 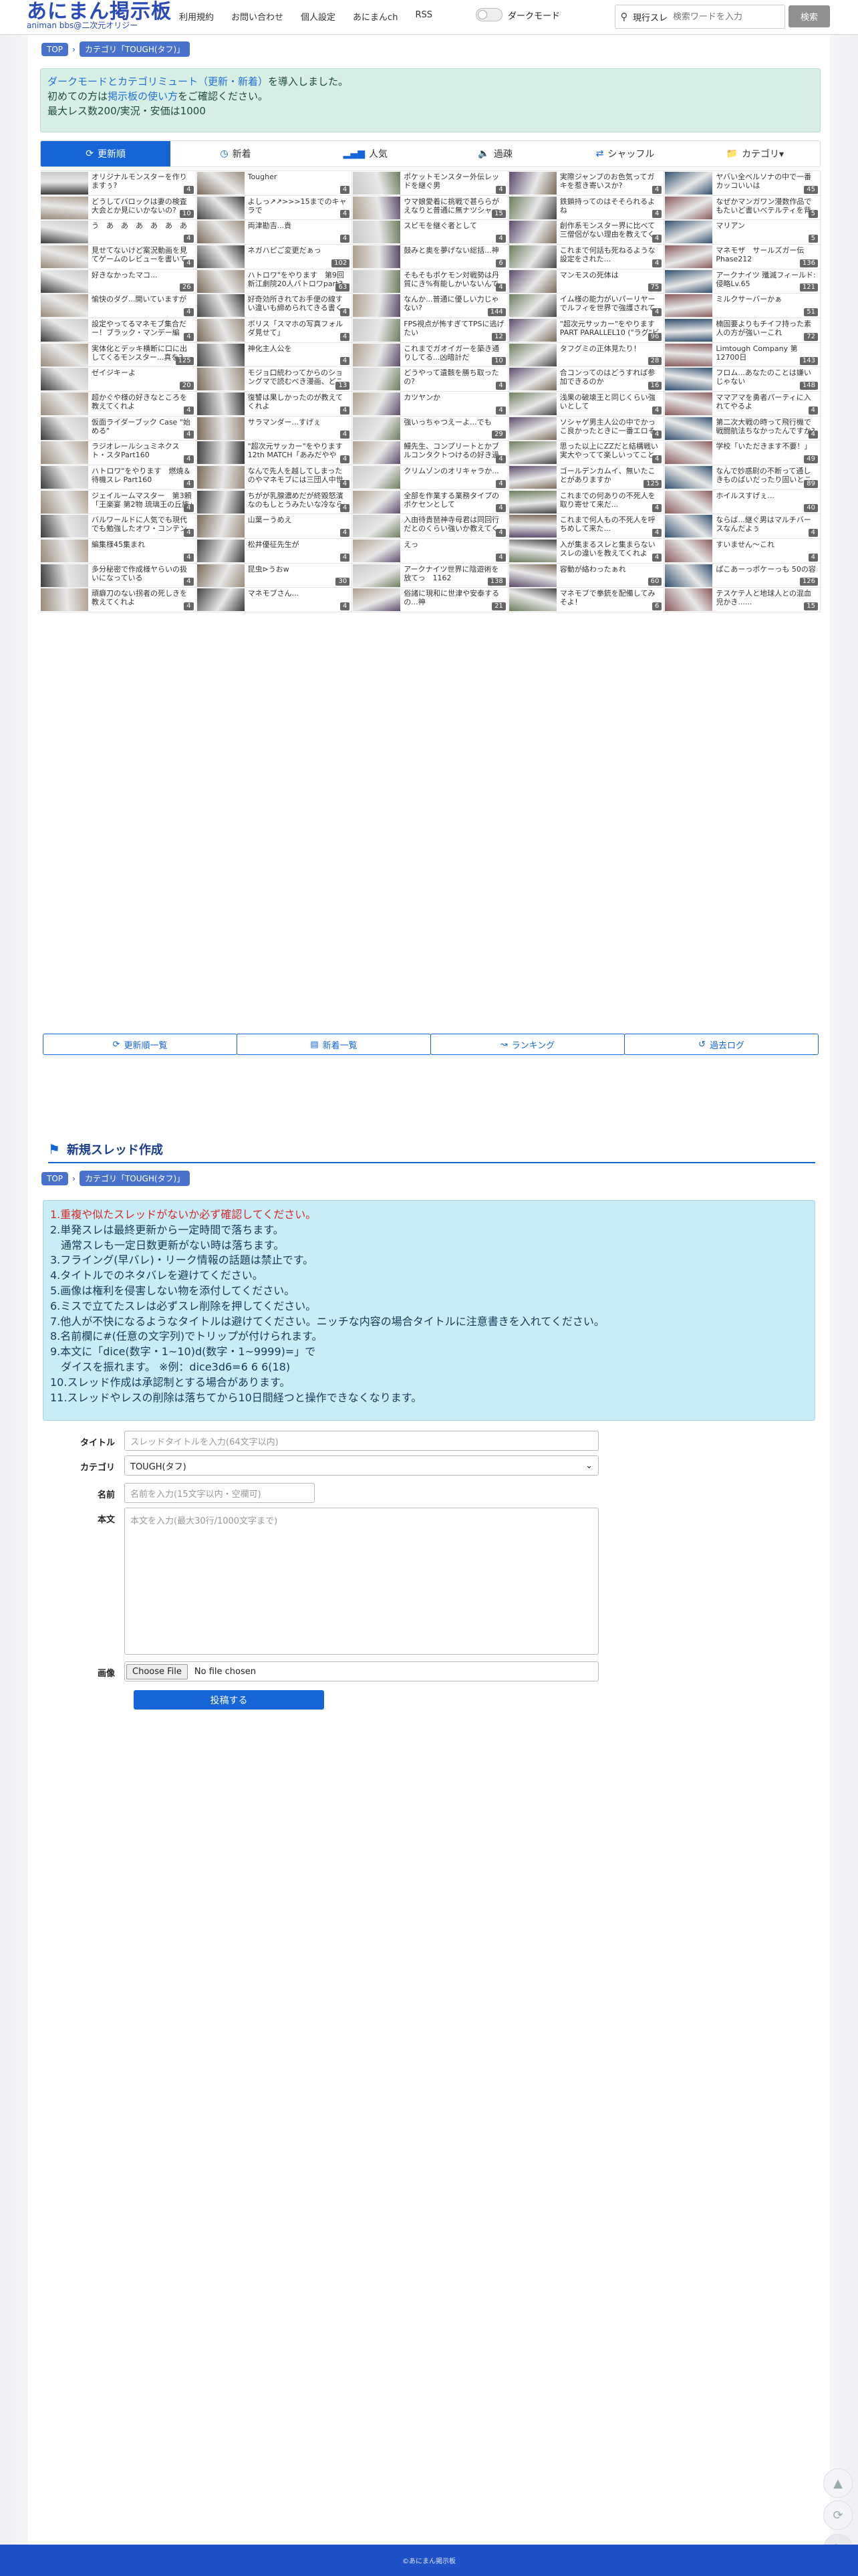 I want to click on nav-animanch: あにまんch, so click(x=375, y=16).